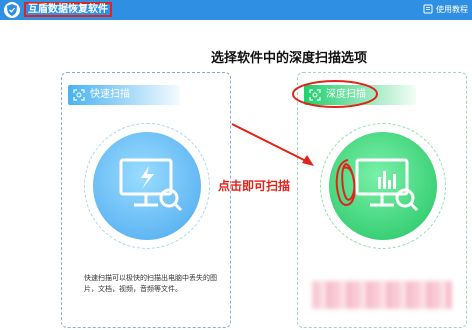  I want to click on monitor-chart-icon, so click(383, 186).